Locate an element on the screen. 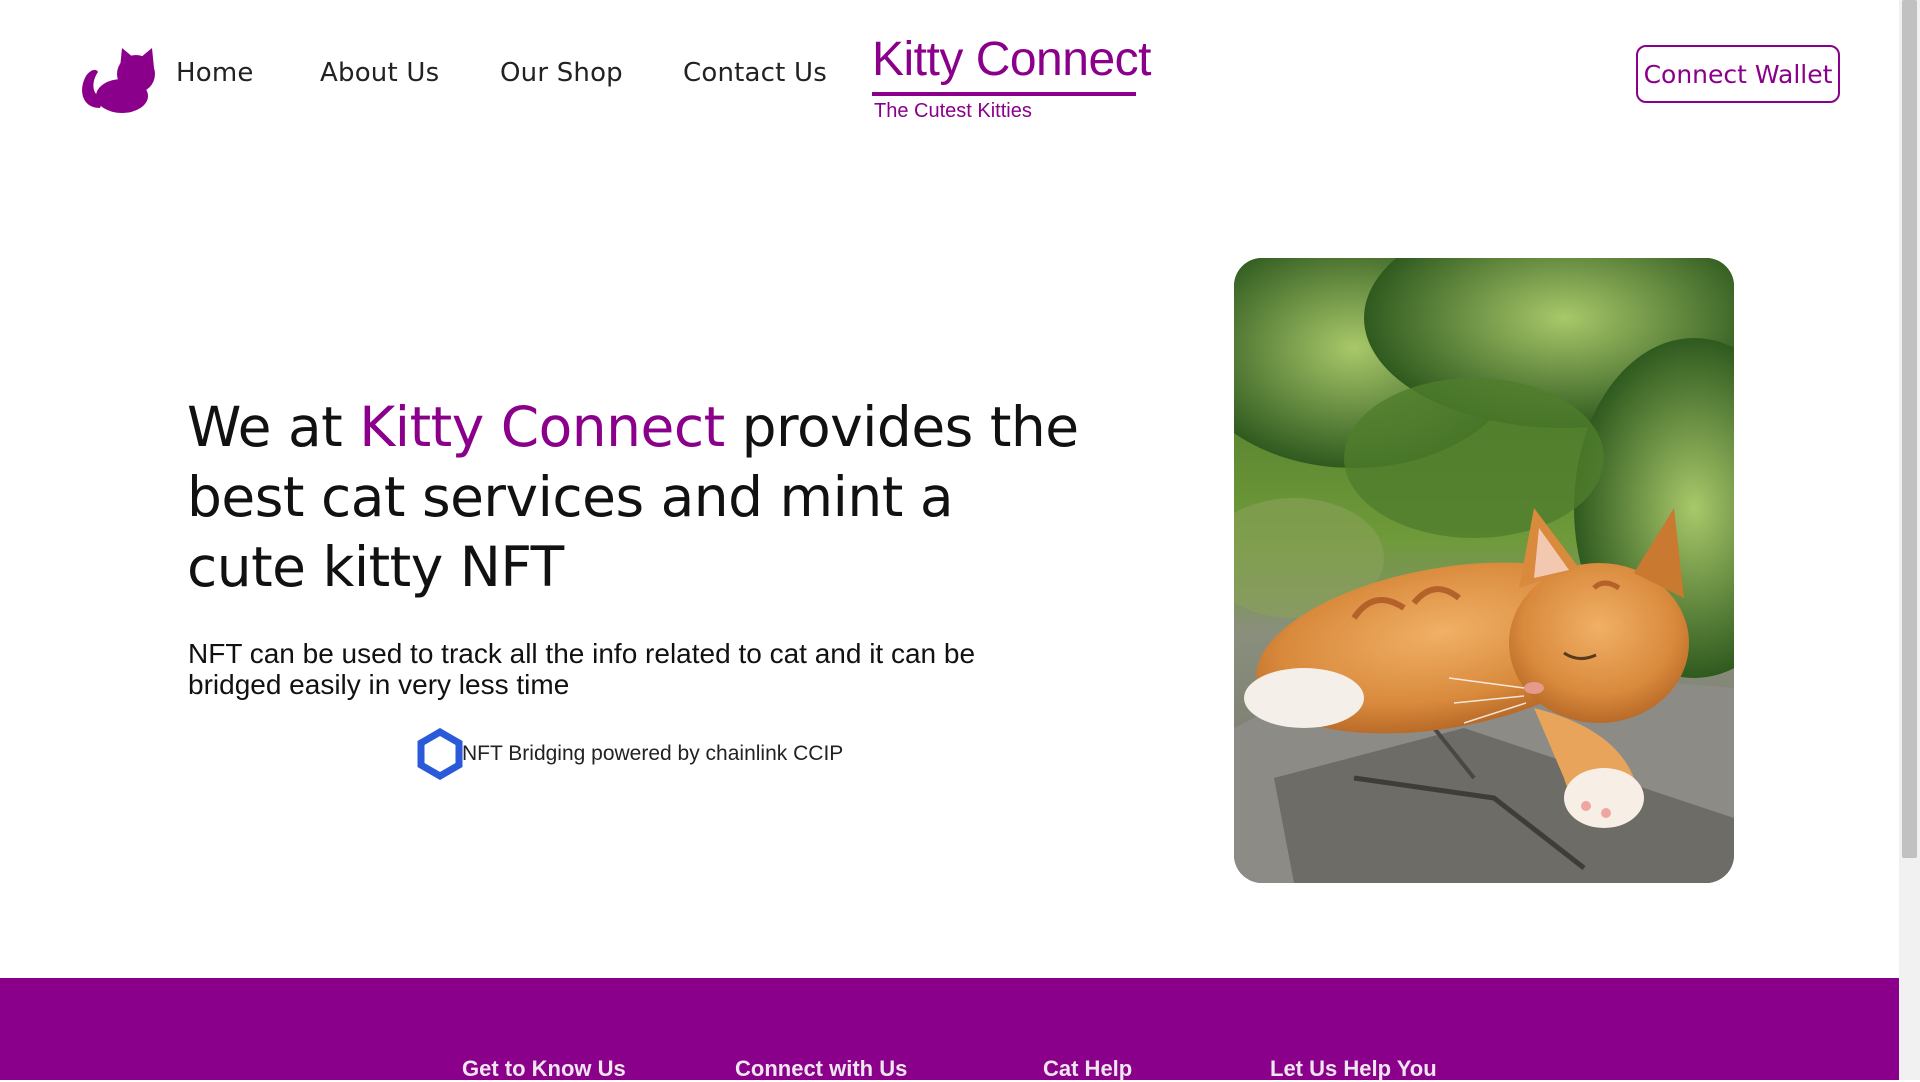  hero-title-pre: We at is located at coordinates (273, 427).